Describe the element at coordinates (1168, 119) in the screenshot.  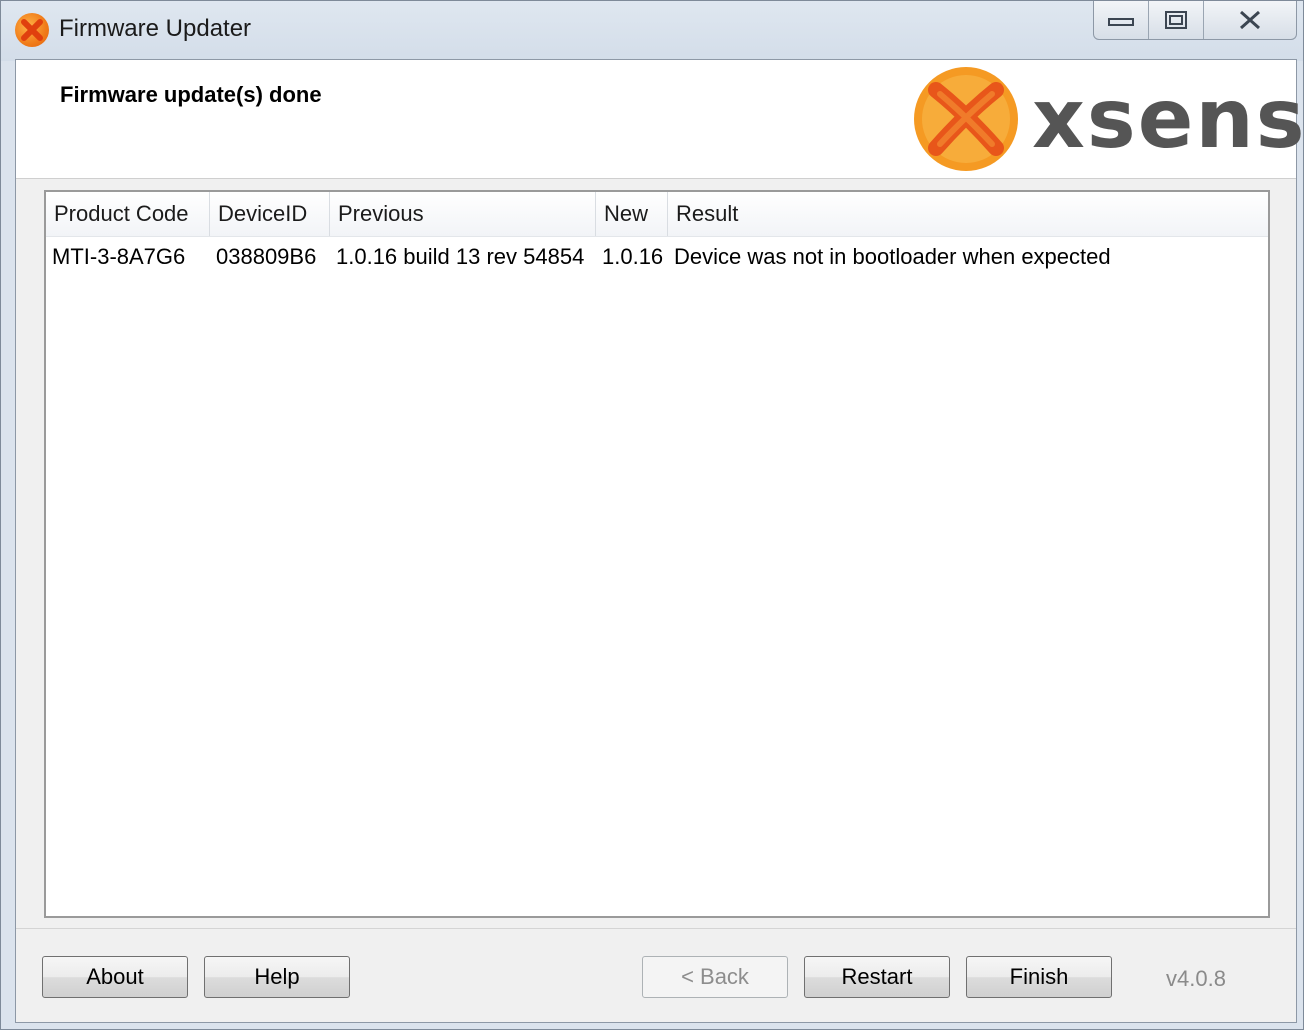
I see `xsens-logo-text: xsens` at that location.